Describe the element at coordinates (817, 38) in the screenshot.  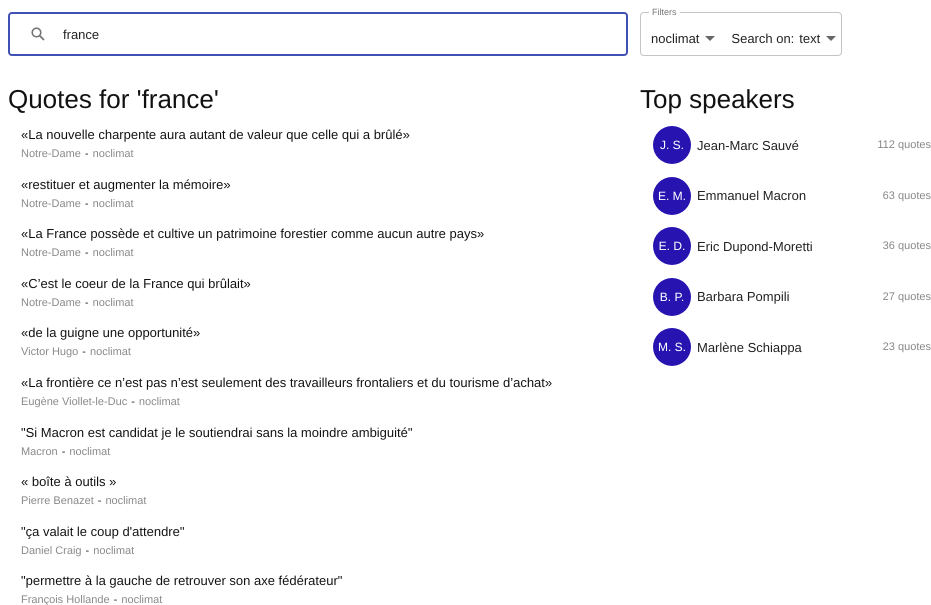
I see `search-on-dropdown: text` at that location.